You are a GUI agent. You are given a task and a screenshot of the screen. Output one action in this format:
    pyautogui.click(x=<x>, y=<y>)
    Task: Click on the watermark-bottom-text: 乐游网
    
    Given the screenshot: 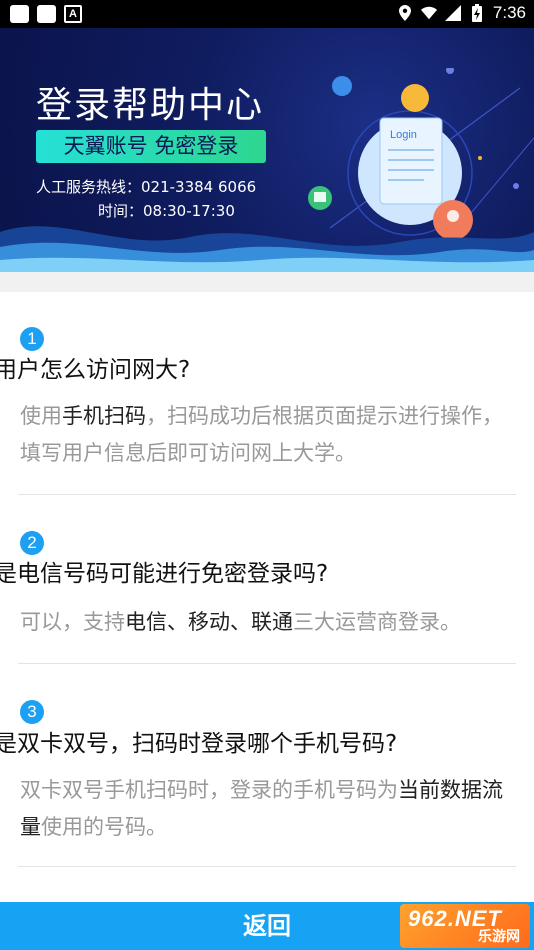 What is the action you would take?
    pyautogui.click(x=499, y=936)
    